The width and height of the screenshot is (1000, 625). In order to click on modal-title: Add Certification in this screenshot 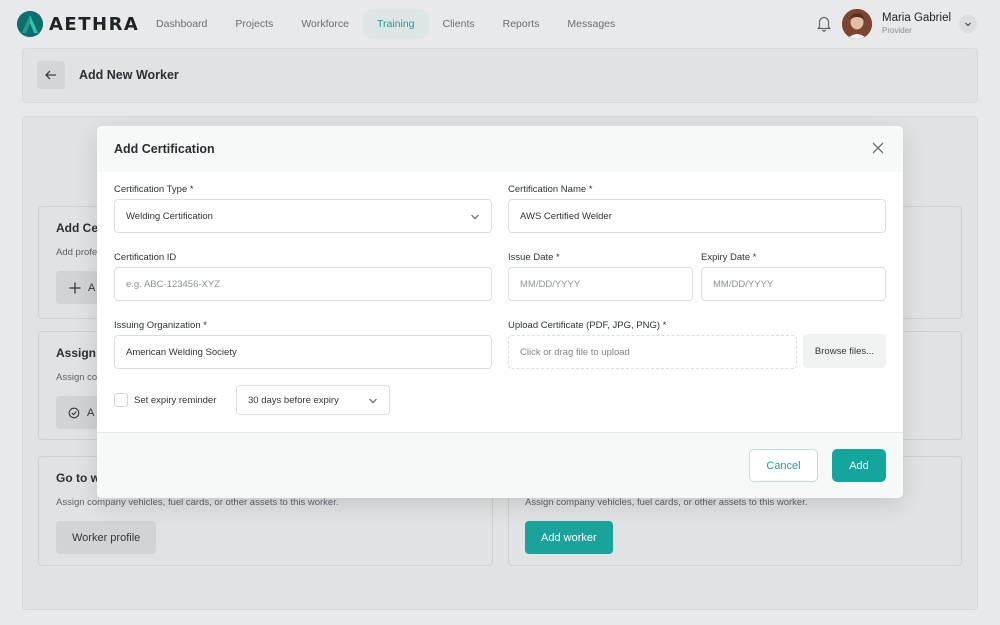, I will do `click(164, 149)`.